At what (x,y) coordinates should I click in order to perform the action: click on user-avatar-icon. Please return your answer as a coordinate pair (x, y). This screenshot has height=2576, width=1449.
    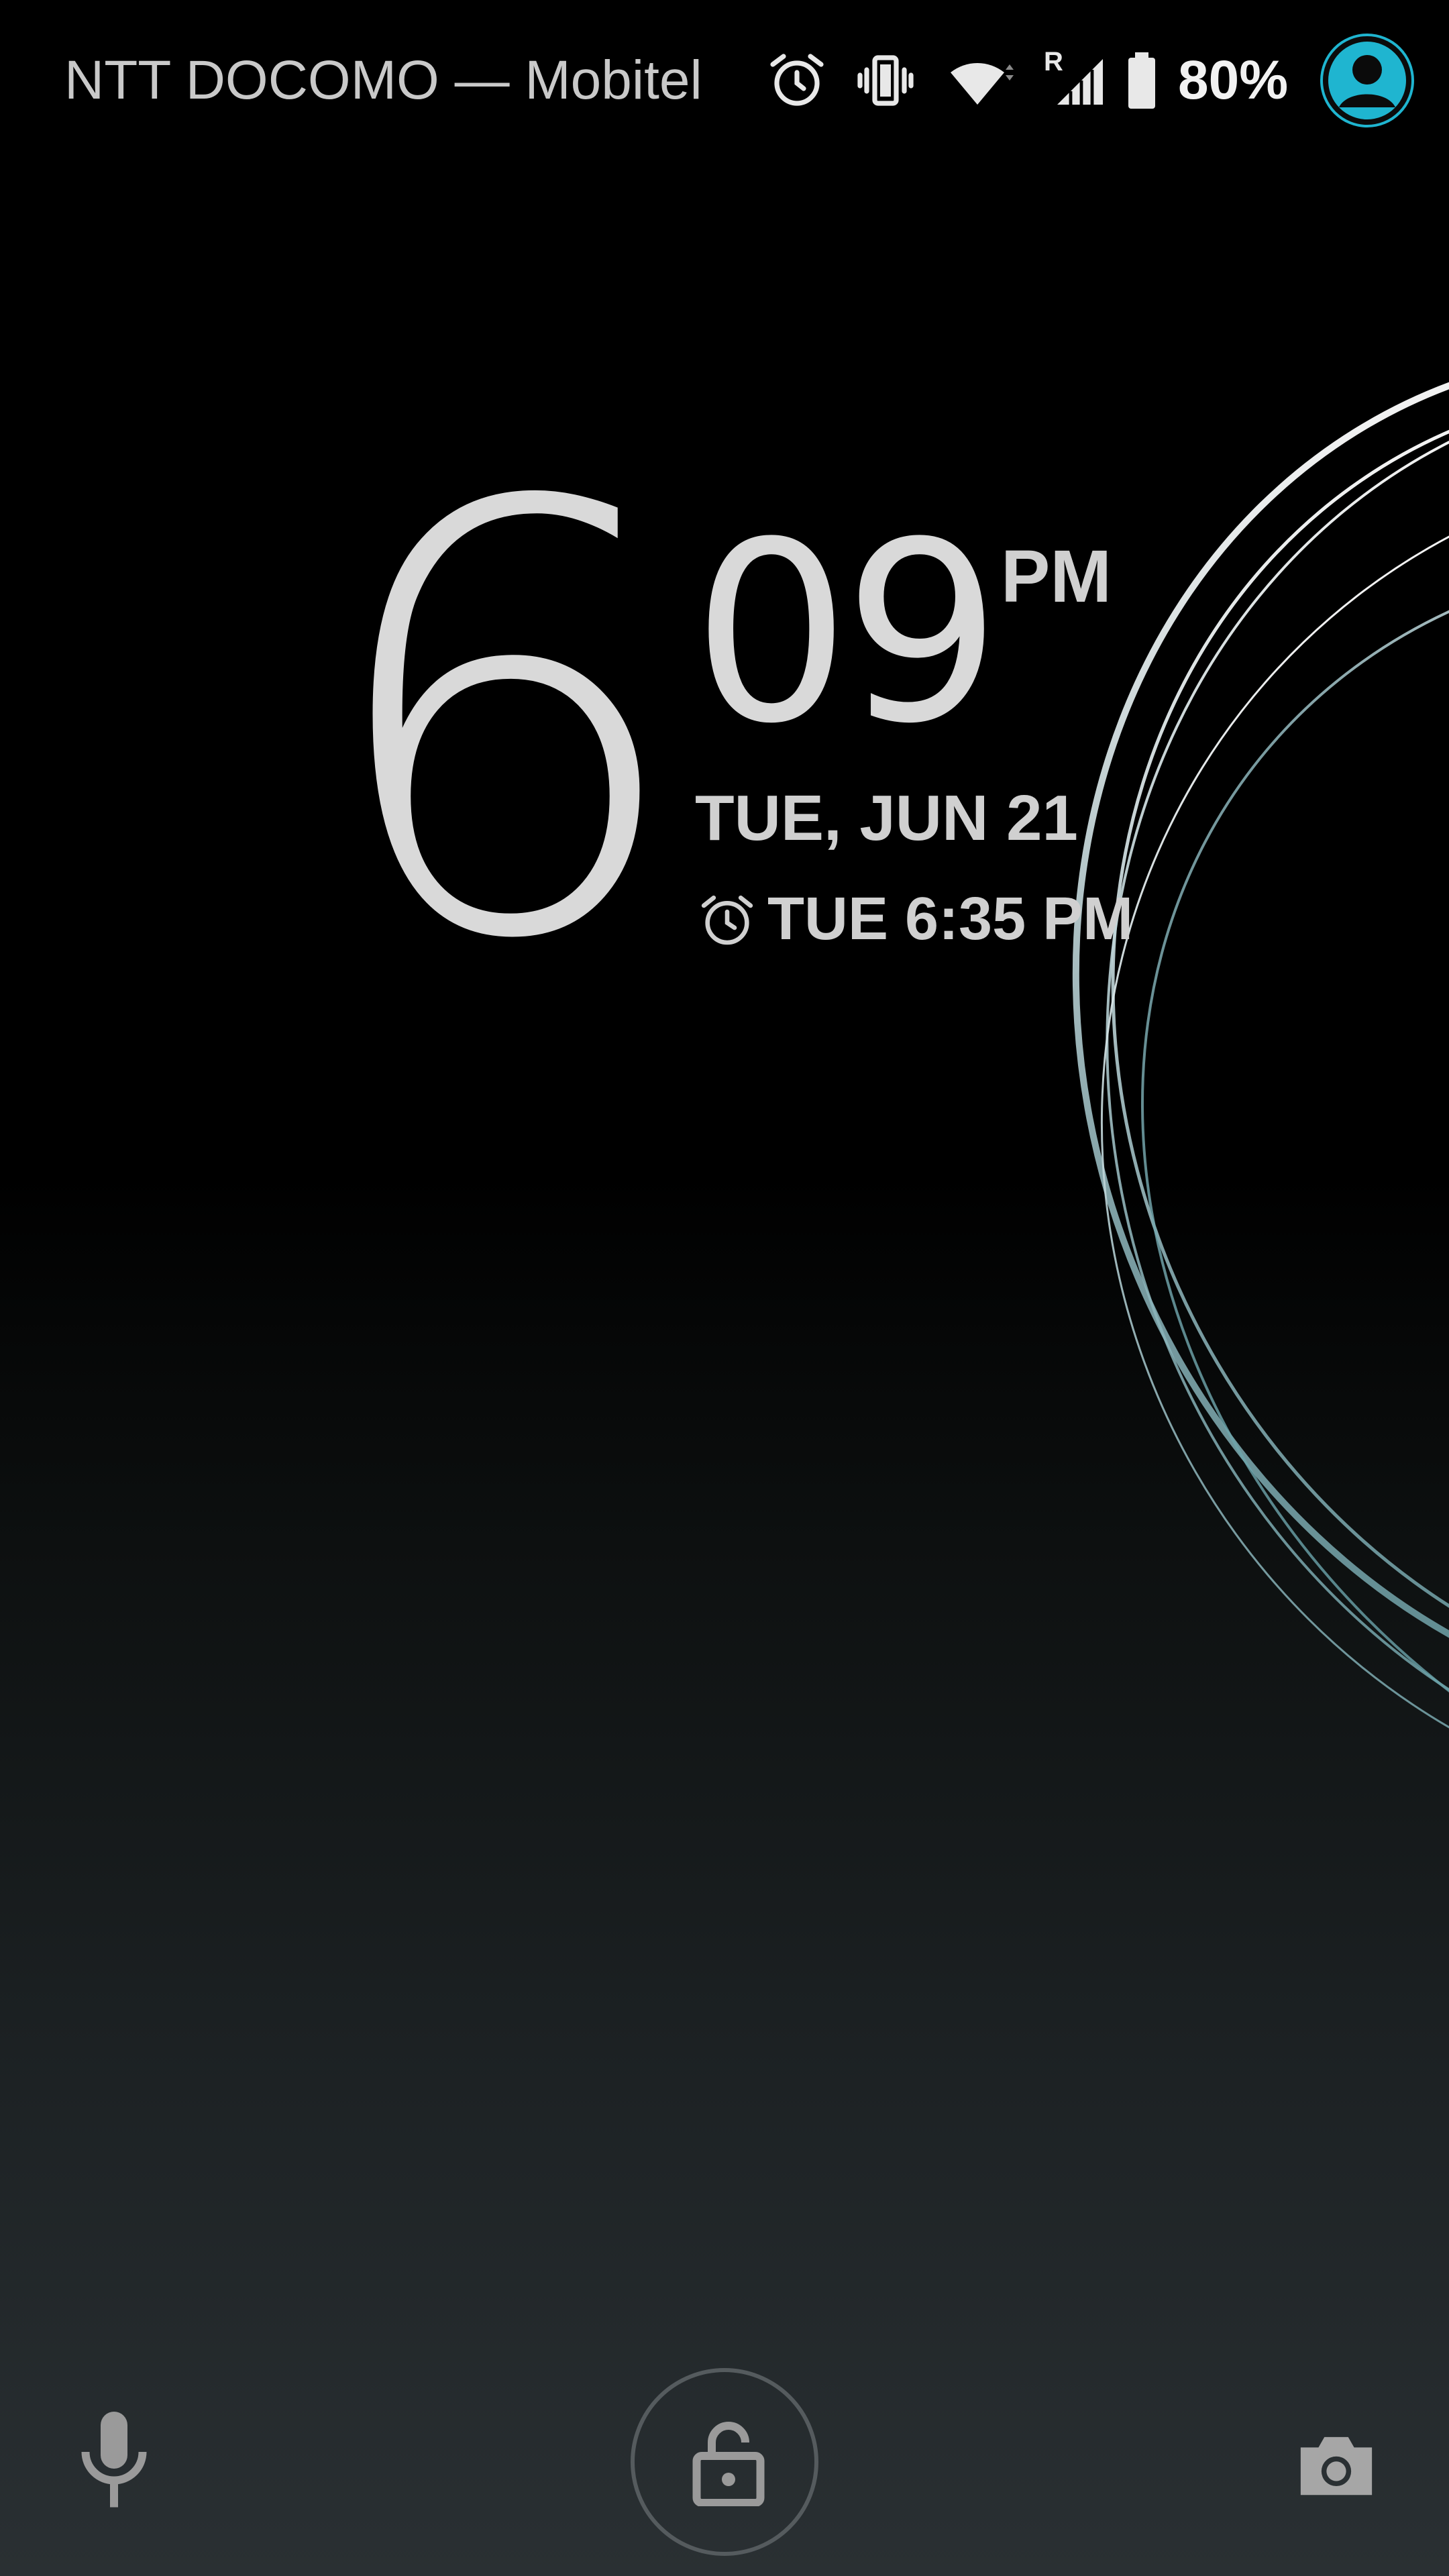
    Looking at the image, I should click on (1367, 80).